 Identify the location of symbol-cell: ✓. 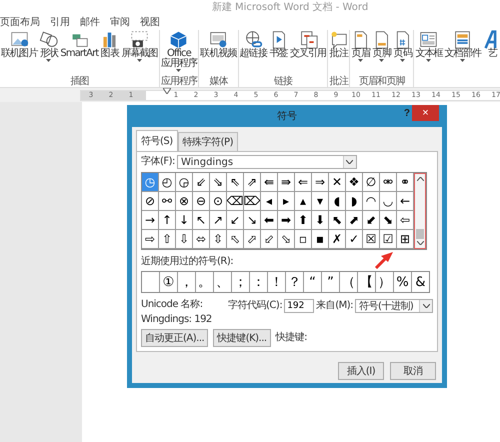
(354, 239).